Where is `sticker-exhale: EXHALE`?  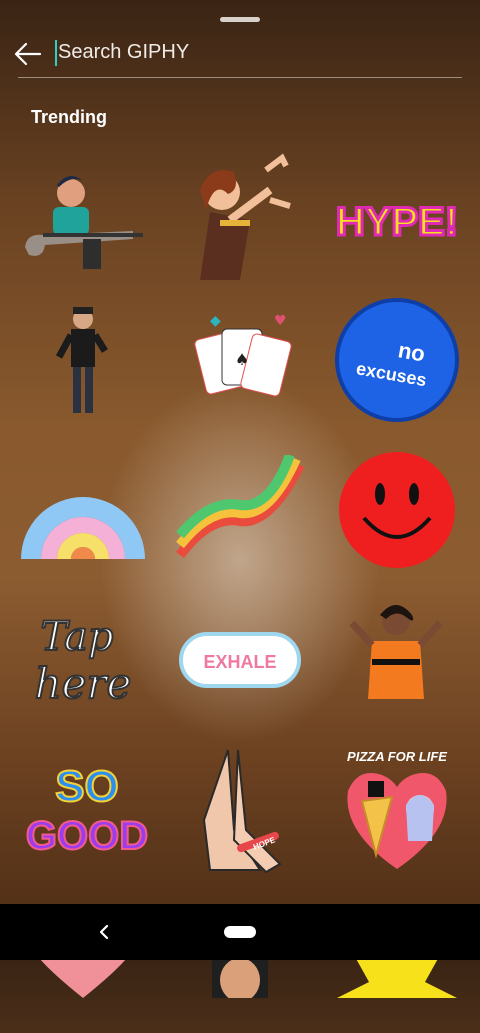
sticker-exhale: EXHALE is located at coordinates (240, 660).